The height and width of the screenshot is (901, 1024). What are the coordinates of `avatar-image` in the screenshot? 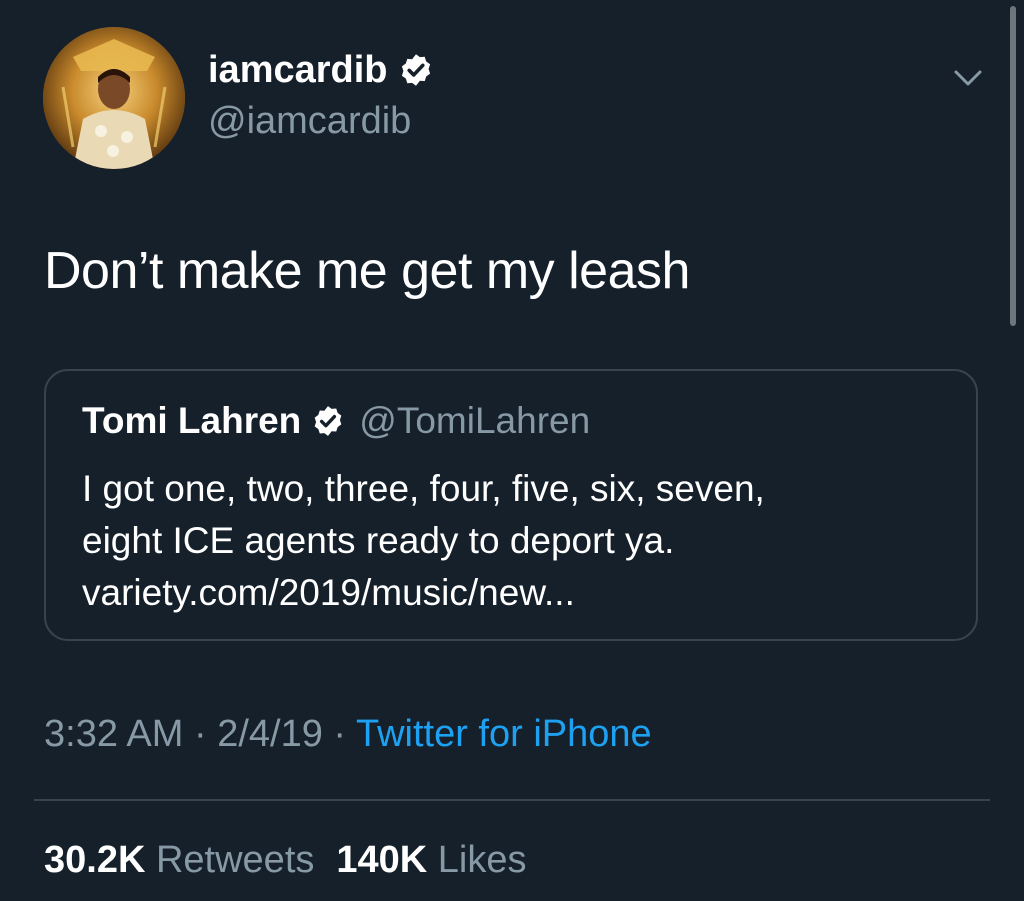 It's located at (114, 98).